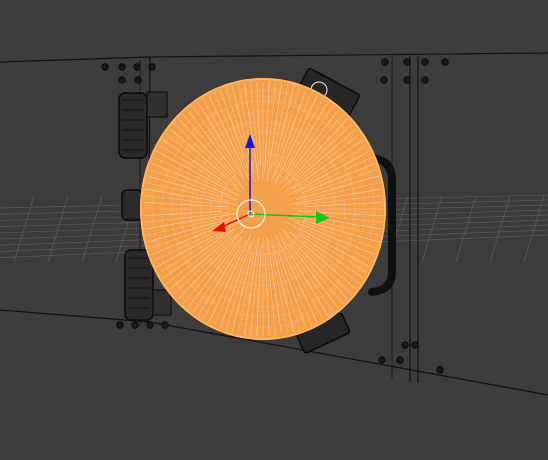 This screenshot has width=548, height=460. I want to click on hinge-middle-body, so click(132, 205).